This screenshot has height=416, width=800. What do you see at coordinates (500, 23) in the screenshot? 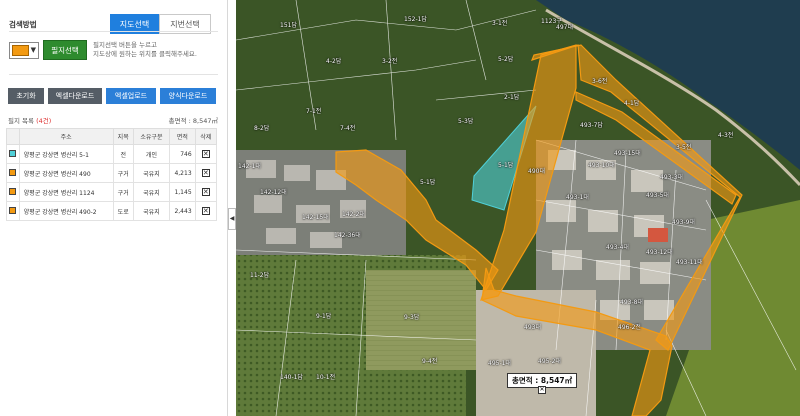
I see `parcel-label: 3-1전` at bounding box center [500, 23].